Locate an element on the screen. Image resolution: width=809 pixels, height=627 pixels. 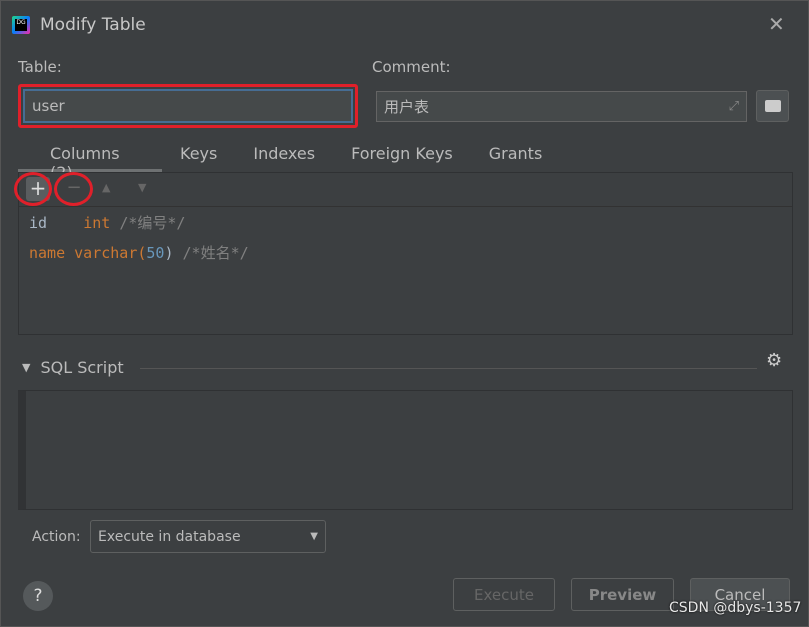
column-row-name: name varchar(50) /*姓名*/ is located at coordinates (139, 252).